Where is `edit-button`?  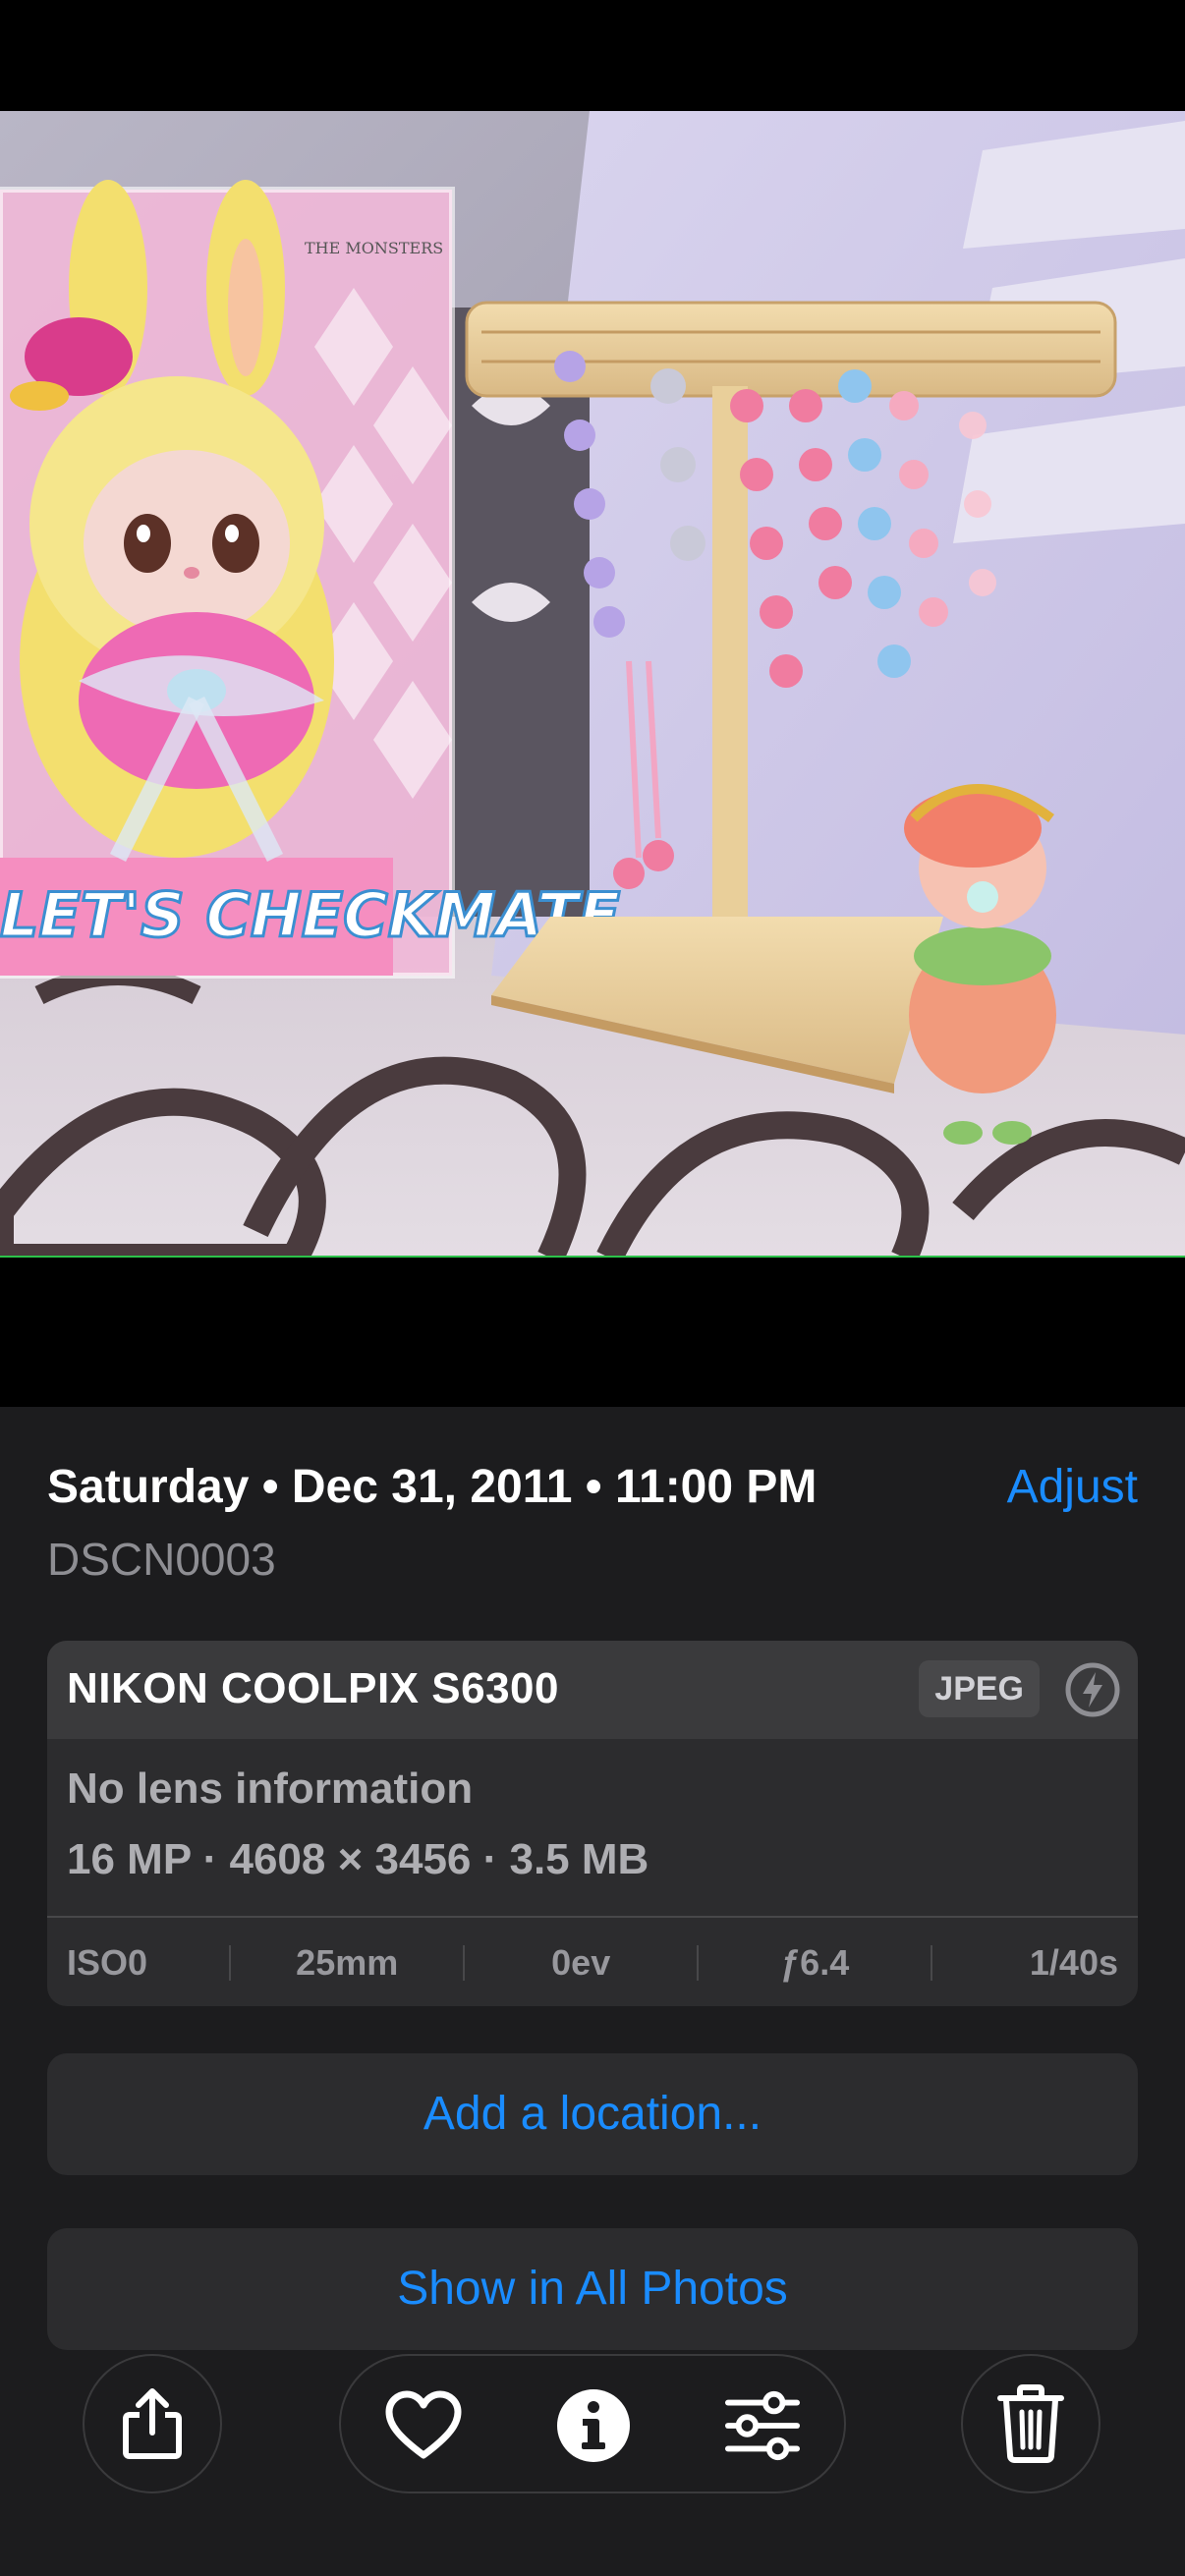
edit-button is located at coordinates (763, 2425).